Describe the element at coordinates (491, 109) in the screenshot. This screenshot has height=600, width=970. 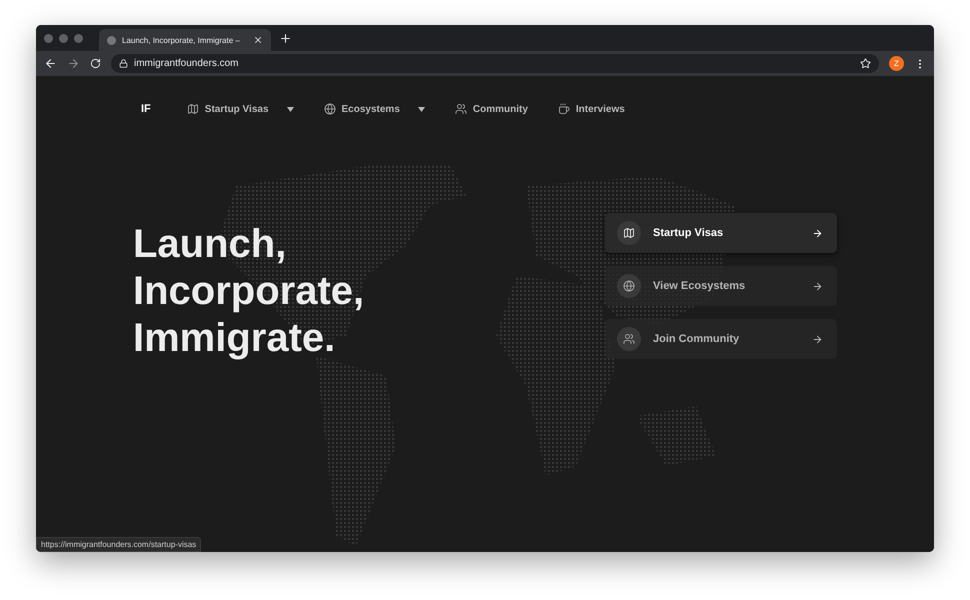
I see `nav-link: Community` at that location.